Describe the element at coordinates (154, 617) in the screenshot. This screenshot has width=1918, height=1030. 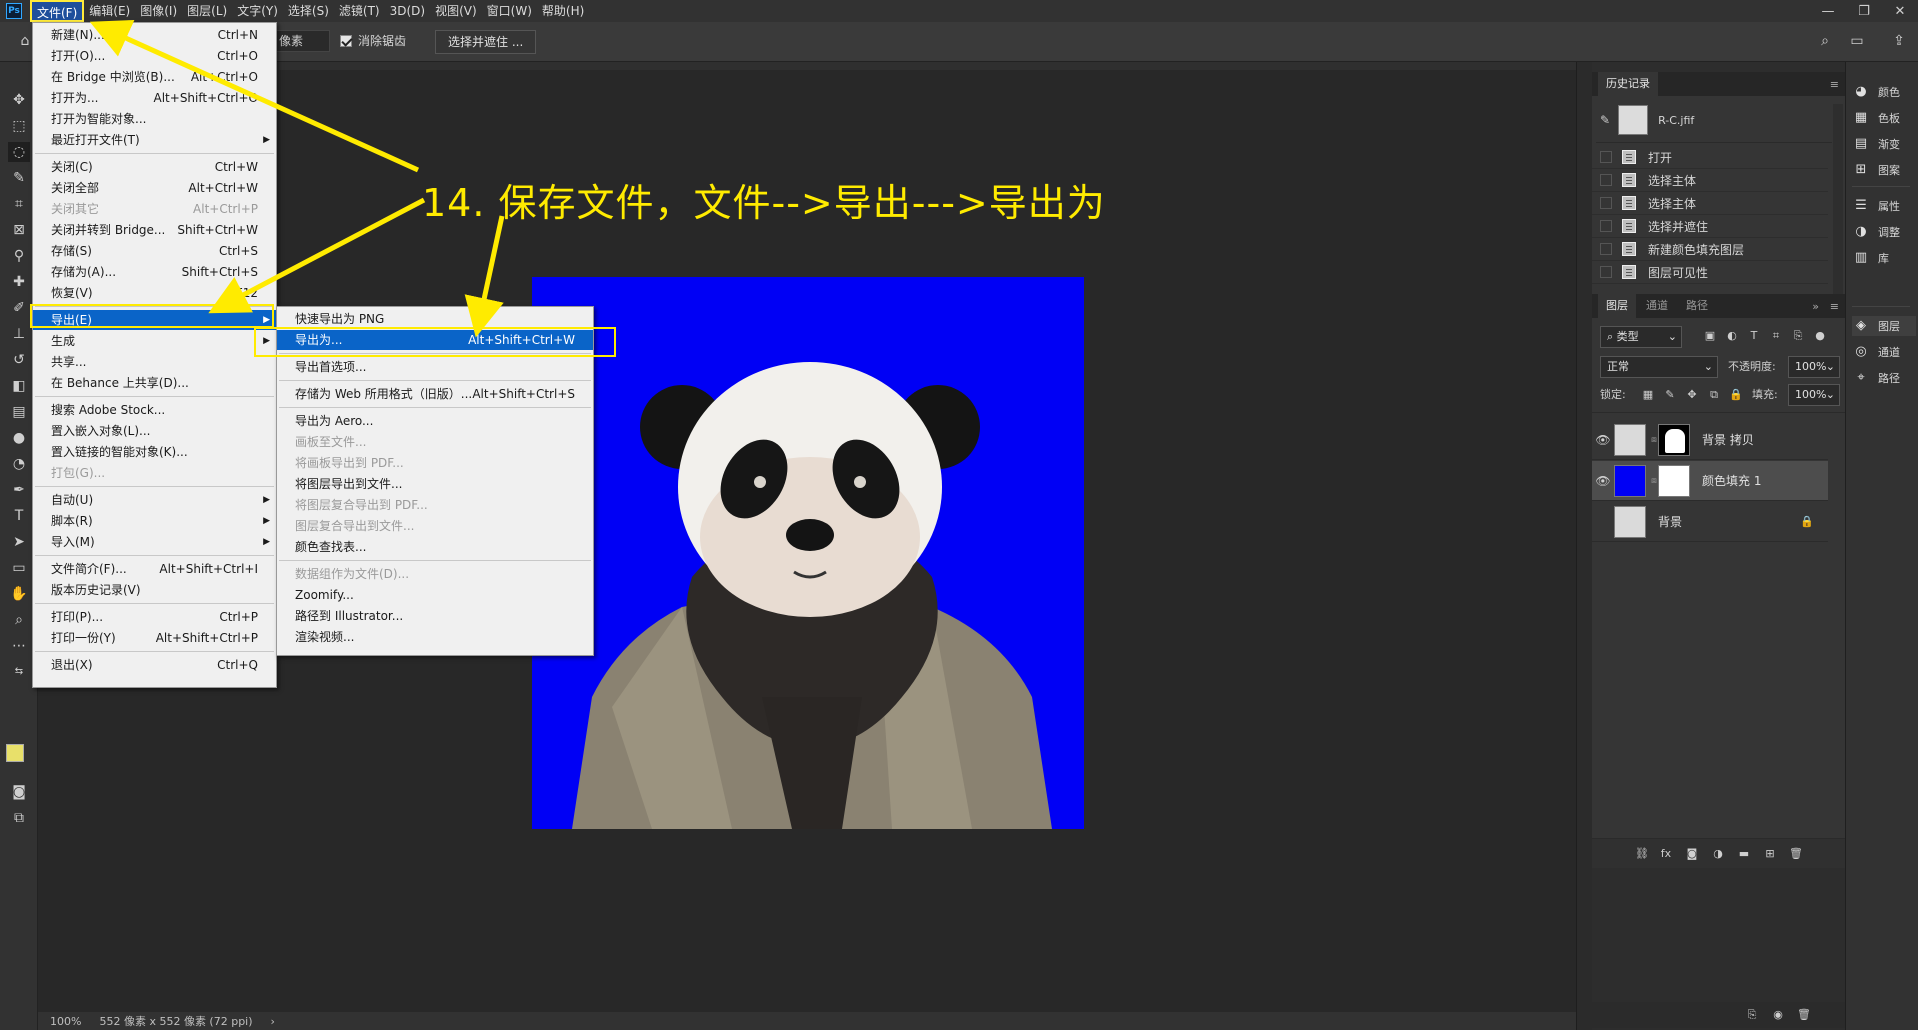
I see `menu-print: 打印(P)... Ctrl+P` at that location.